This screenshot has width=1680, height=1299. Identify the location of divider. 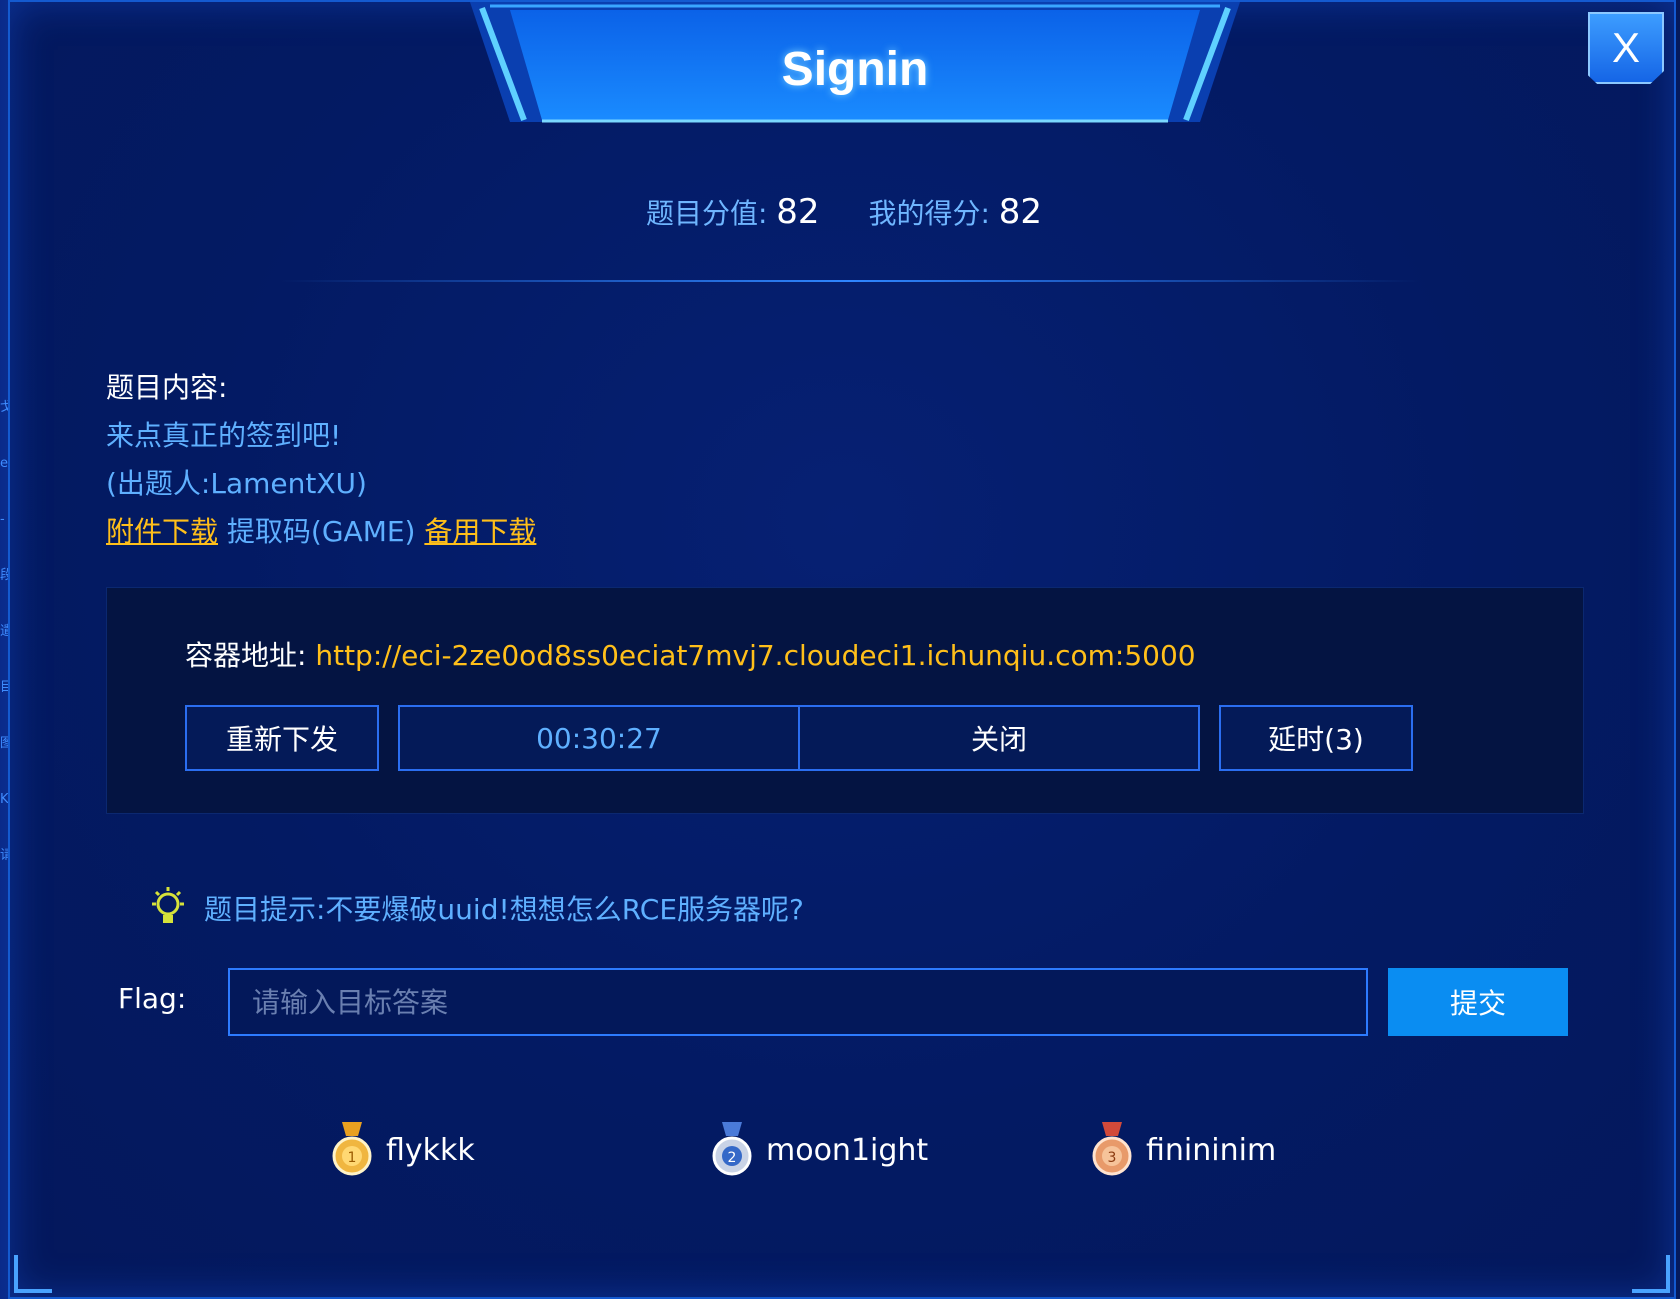
(850, 281).